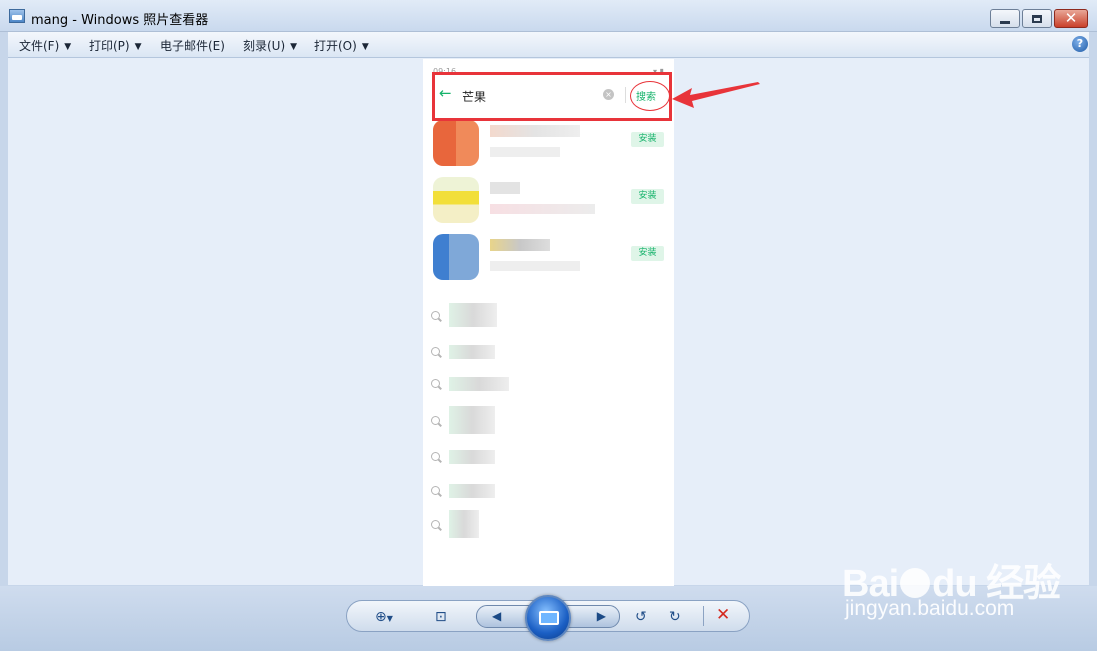  I want to click on rotate-counterclockwise-icon: ↺, so click(641, 617).